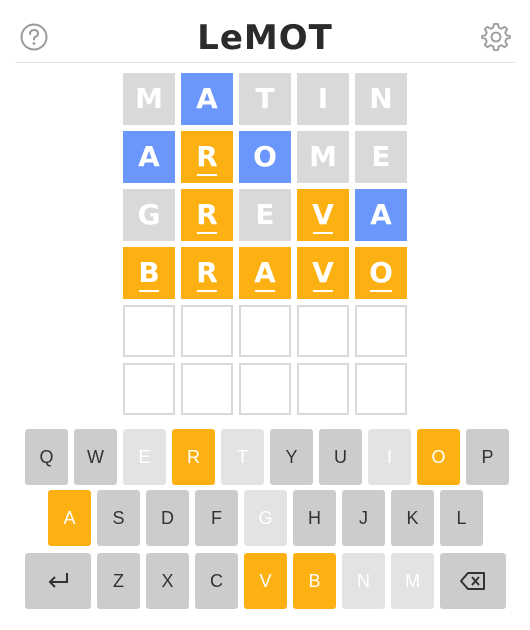 Image resolution: width=530 pixels, height=630 pixels. I want to click on board-tile-r2-c1: A, so click(149, 157).